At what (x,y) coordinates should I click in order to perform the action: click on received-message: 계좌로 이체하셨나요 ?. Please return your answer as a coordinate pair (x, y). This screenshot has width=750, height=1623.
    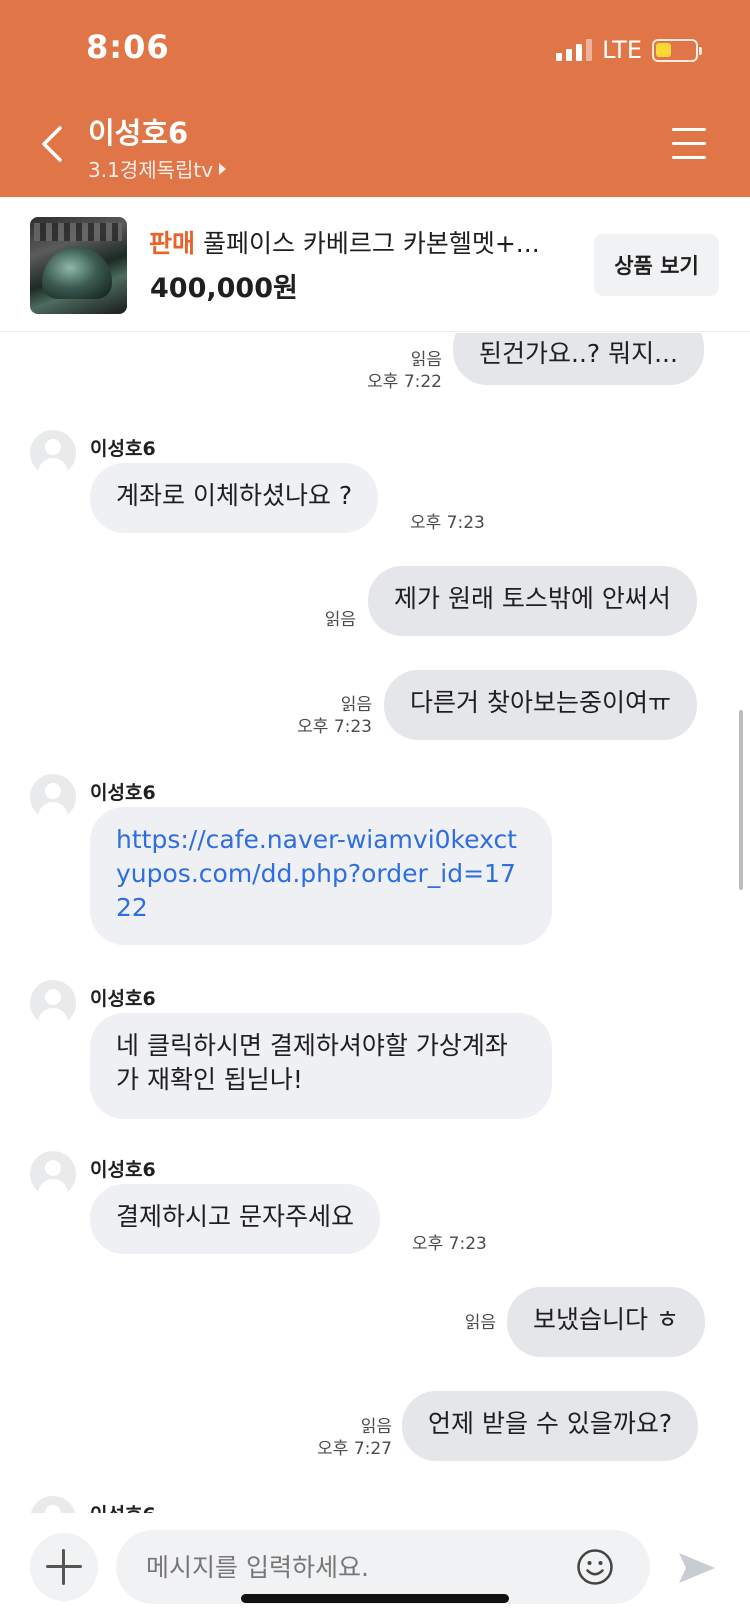
    Looking at the image, I should click on (234, 498).